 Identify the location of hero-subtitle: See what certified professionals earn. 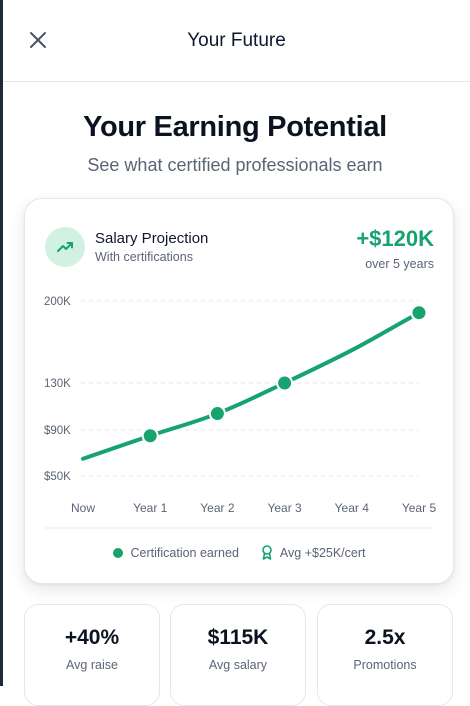
(235, 165).